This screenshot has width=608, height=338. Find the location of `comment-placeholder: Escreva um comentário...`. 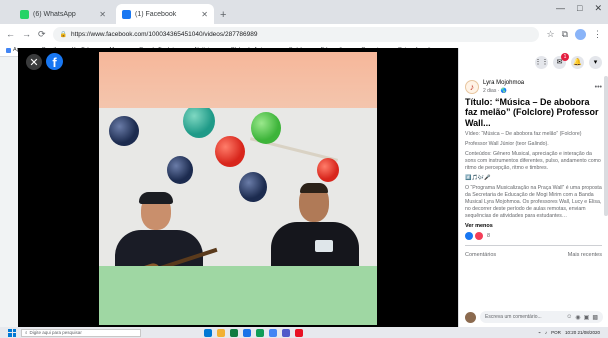

comment-placeholder: Escreva um comentário... is located at coordinates (513, 317).